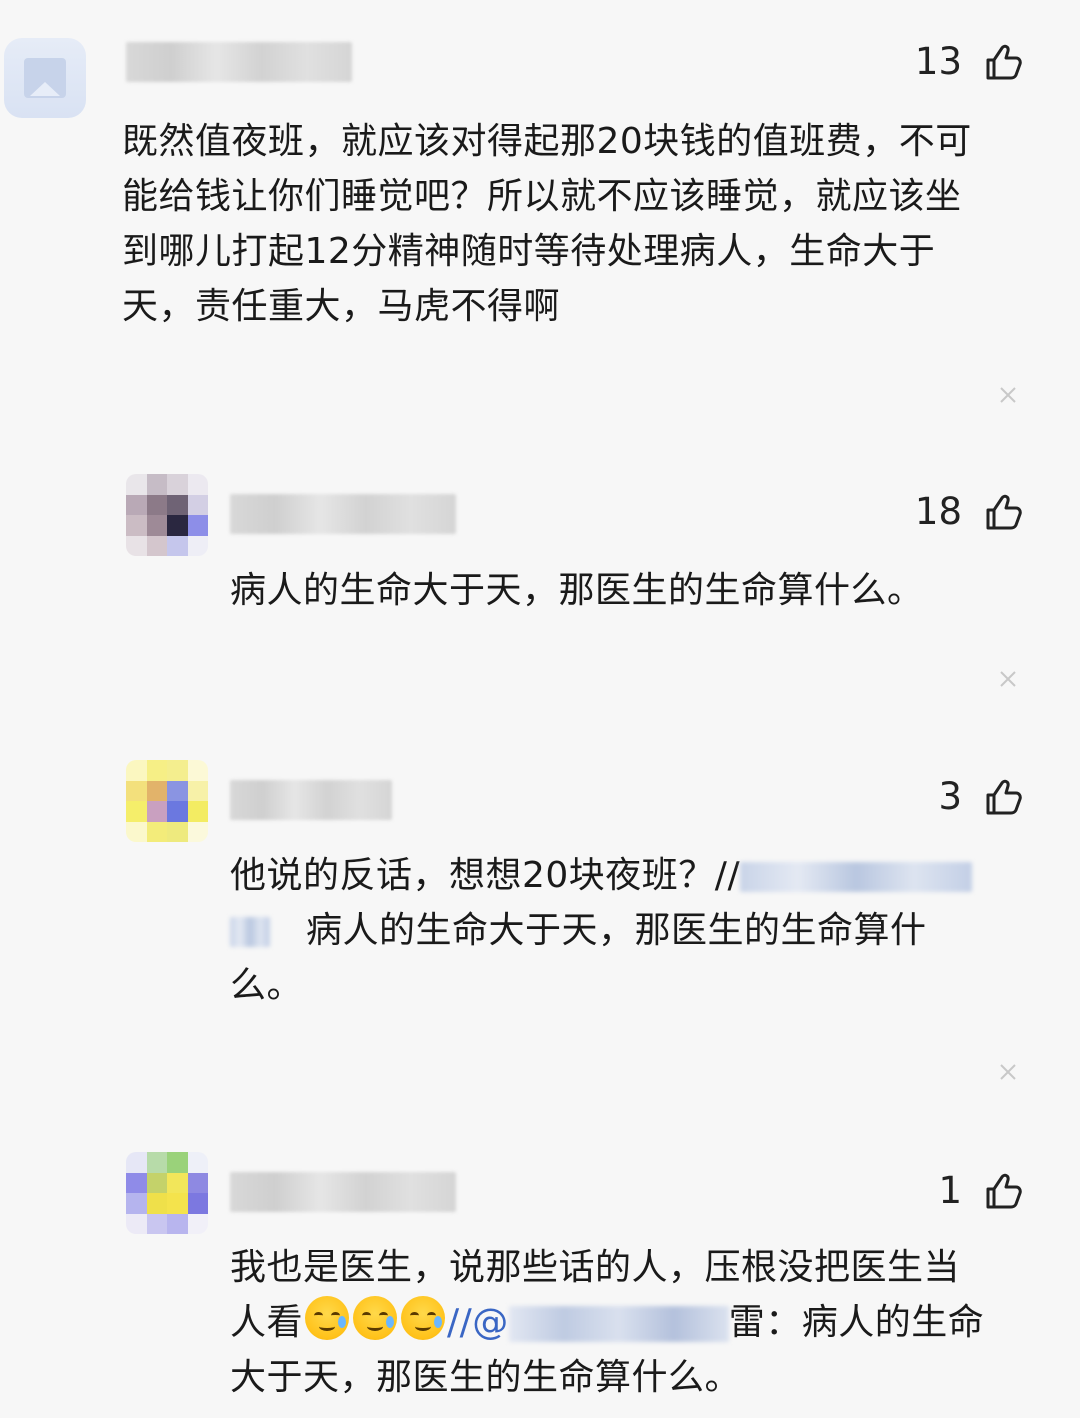 The width and height of the screenshot is (1080, 1418). Describe the element at coordinates (267, 1322) in the screenshot. I see `comment-text-segment: 人看` at that location.